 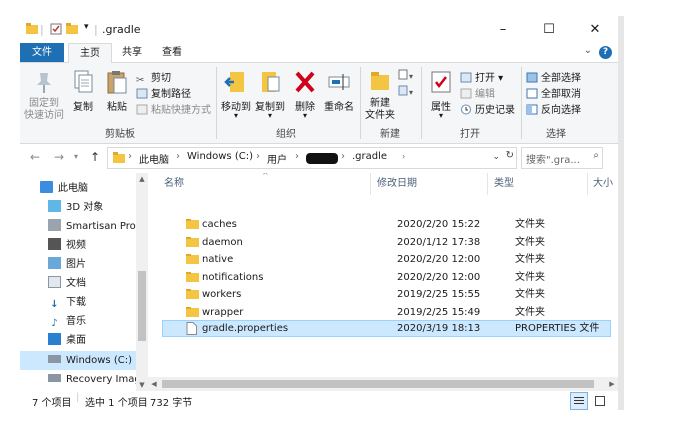 What do you see at coordinates (172, 52) in the screenshot?
I see `tab-view: 查看` at bounding box center [172, 52].